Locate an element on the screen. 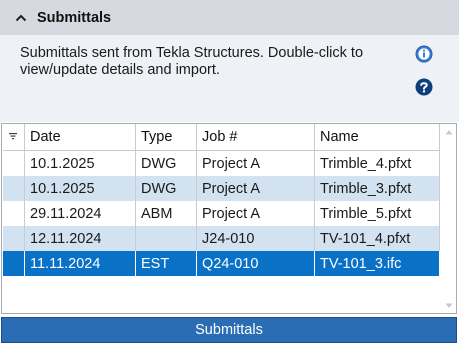 This screenshot has height=349, width=459. cell-date: 29.11.2024 is located at coordinates (80, 213).